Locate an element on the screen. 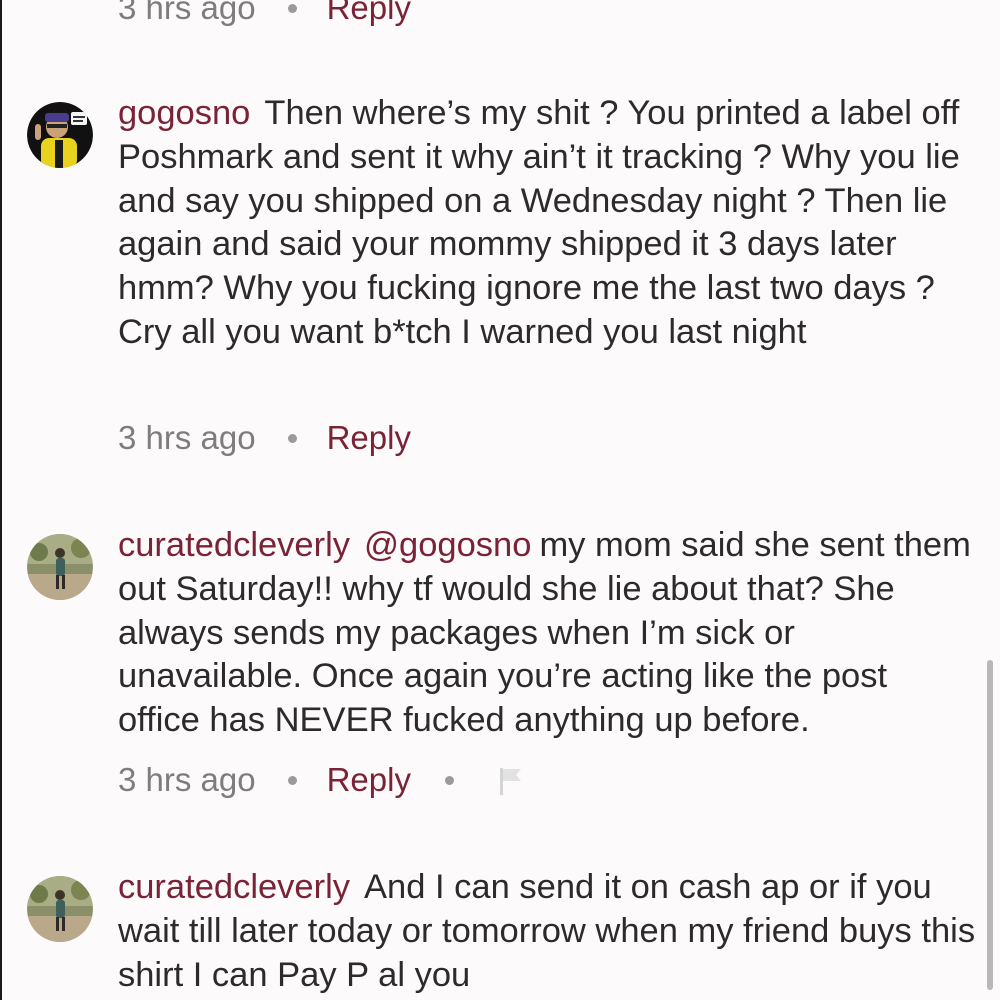  comment-mention: @gogosno is located at coordinates (447, 545).